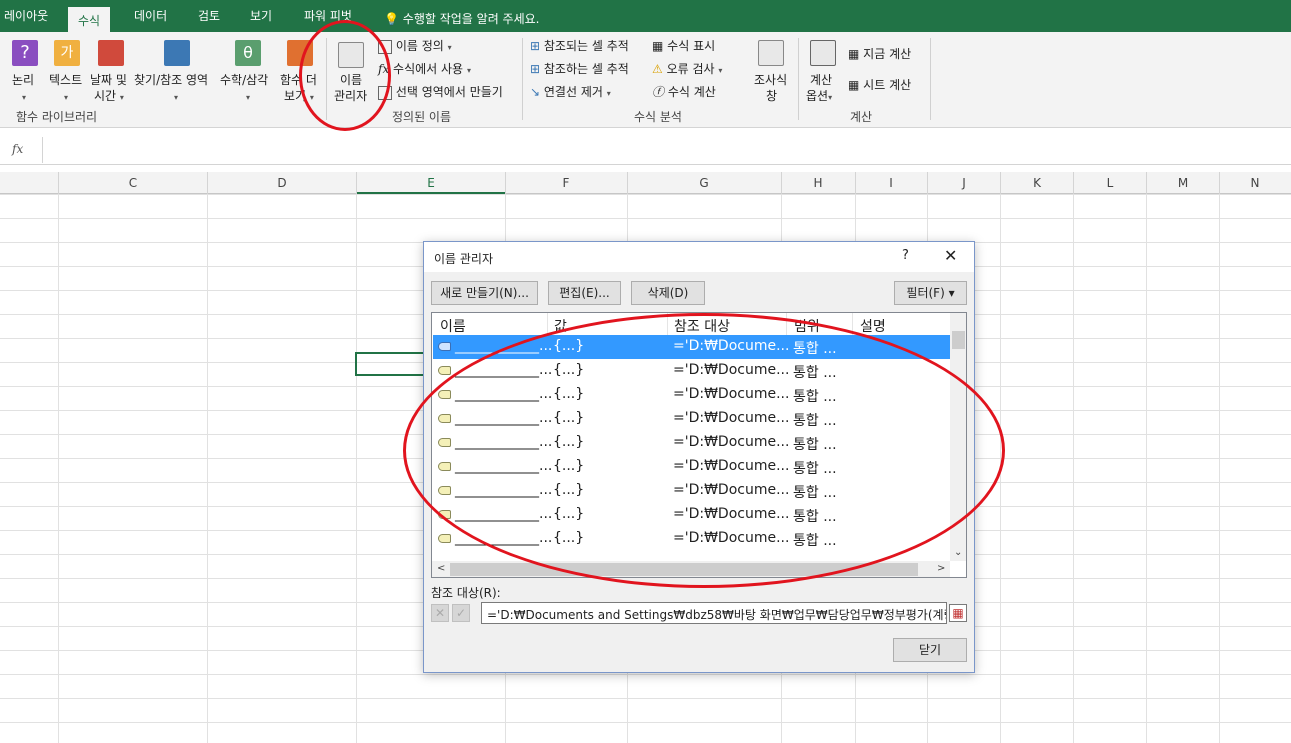 The image size is (1291, 743). I want to click on column-header-e: E, so click(431, 183).